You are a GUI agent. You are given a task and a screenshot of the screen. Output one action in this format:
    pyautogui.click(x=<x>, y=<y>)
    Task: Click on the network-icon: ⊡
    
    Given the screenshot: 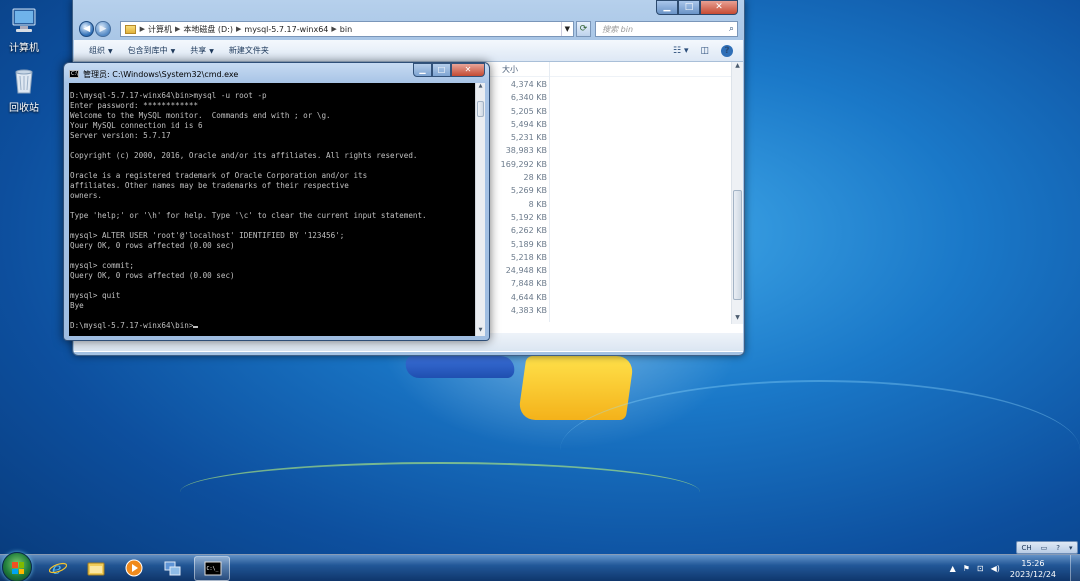 What is the action you would take?
    pyautogui.click(x=980, y=568)
    